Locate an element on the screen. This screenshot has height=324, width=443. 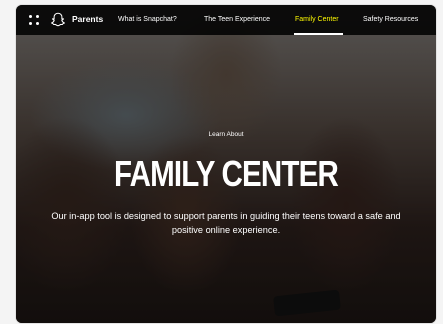
nav-link-teen-experience: The Teen Experience is located at coordinates (237, 19).